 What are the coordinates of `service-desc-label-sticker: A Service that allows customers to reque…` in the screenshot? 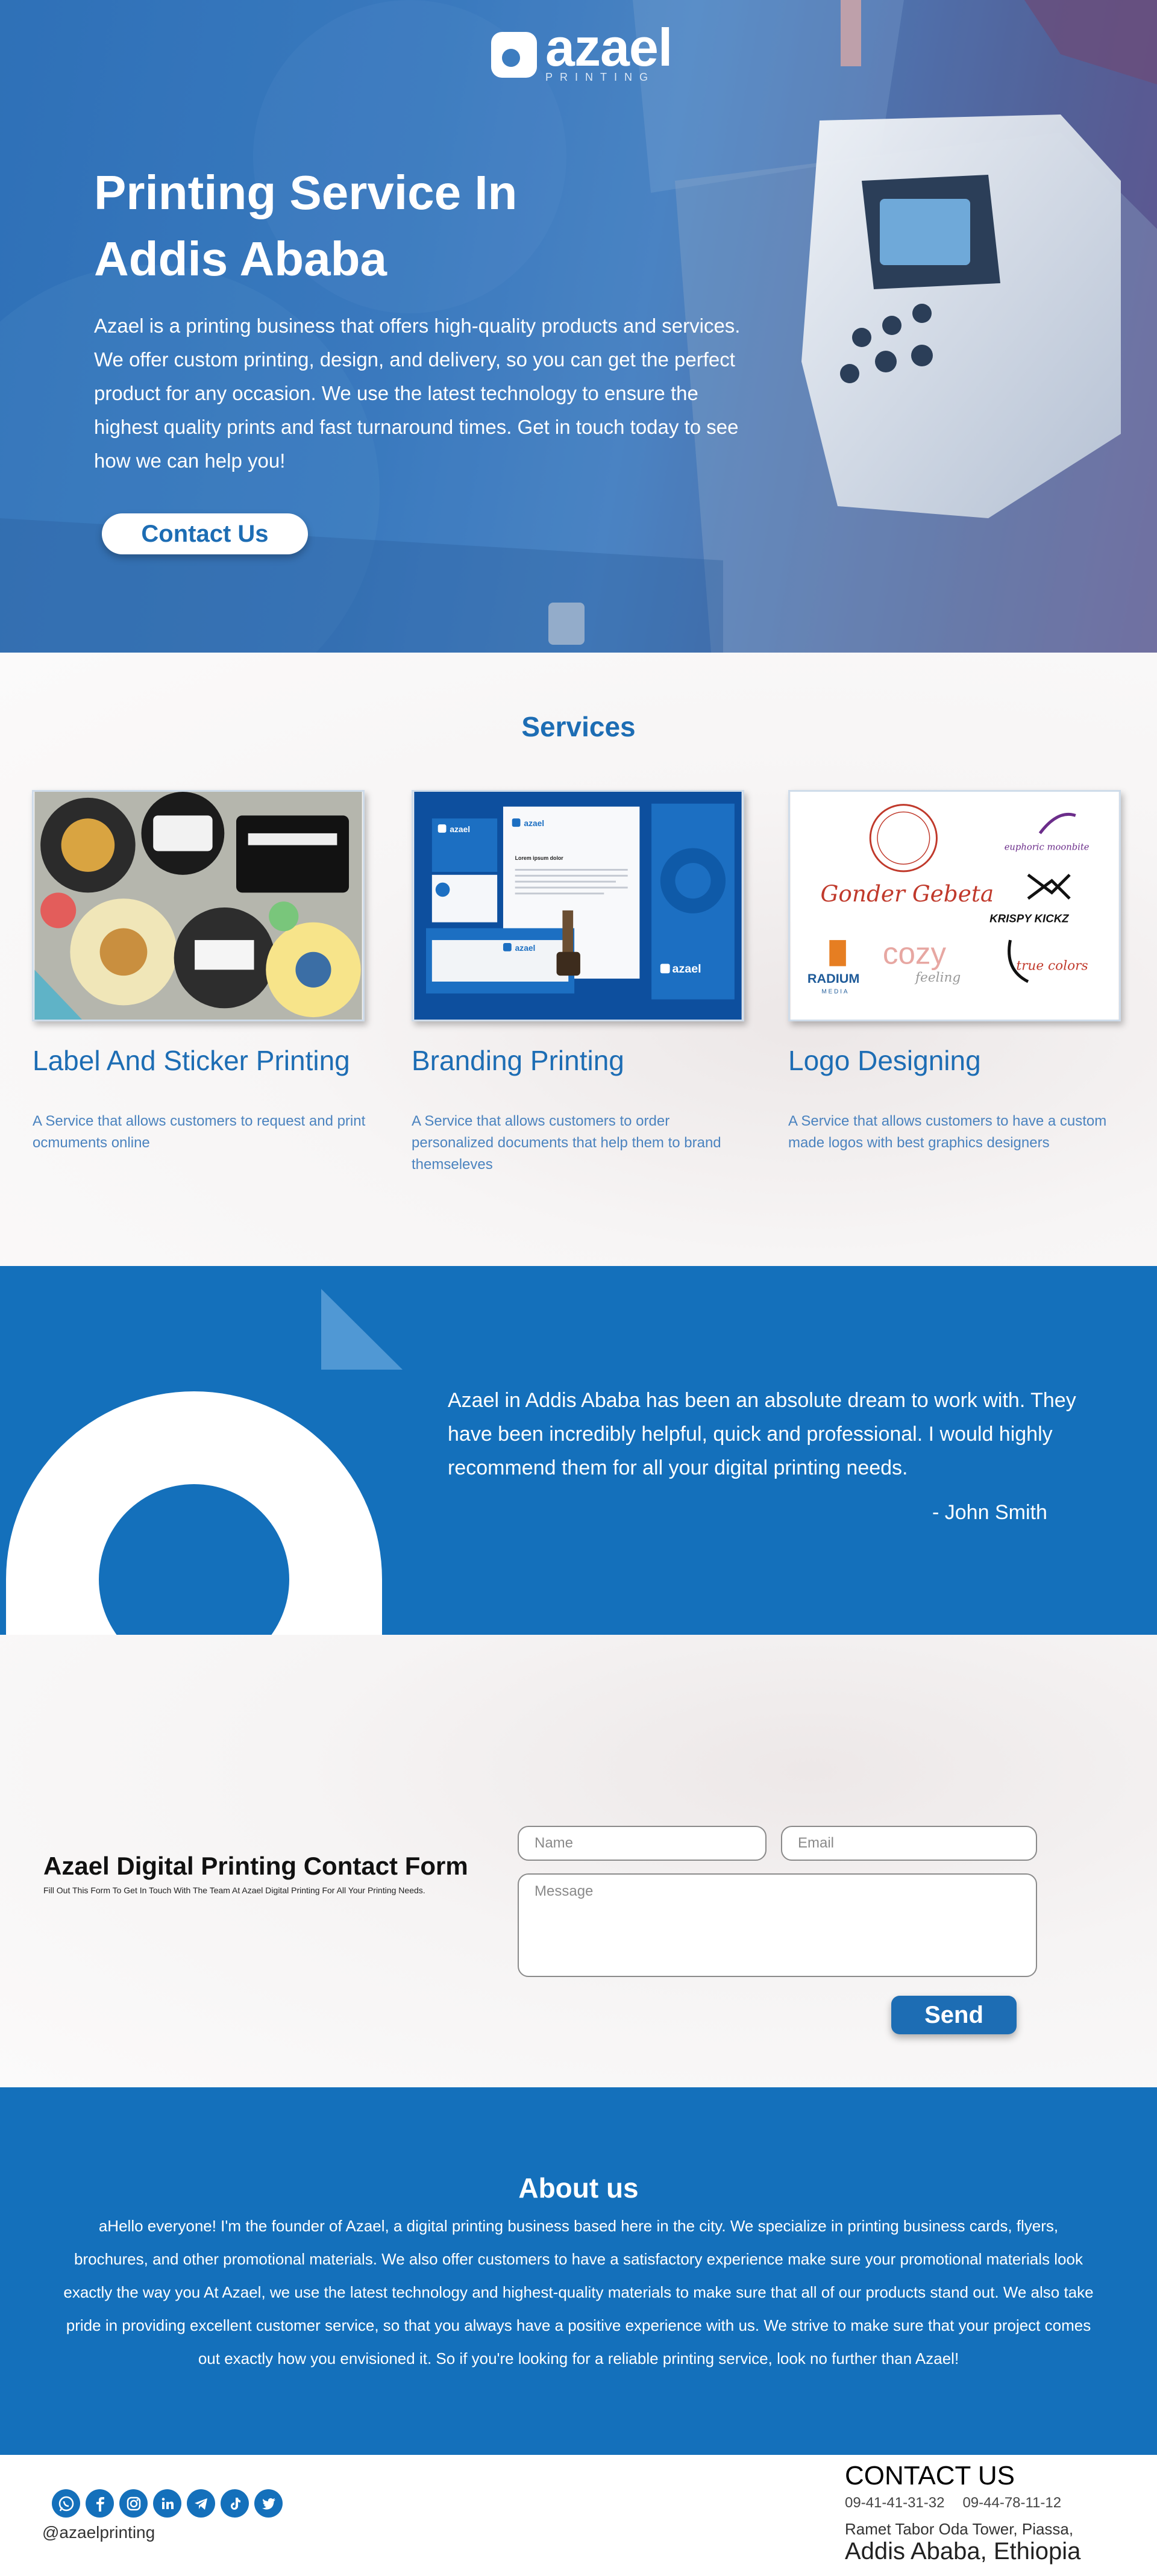 It's located at (200, 1132).